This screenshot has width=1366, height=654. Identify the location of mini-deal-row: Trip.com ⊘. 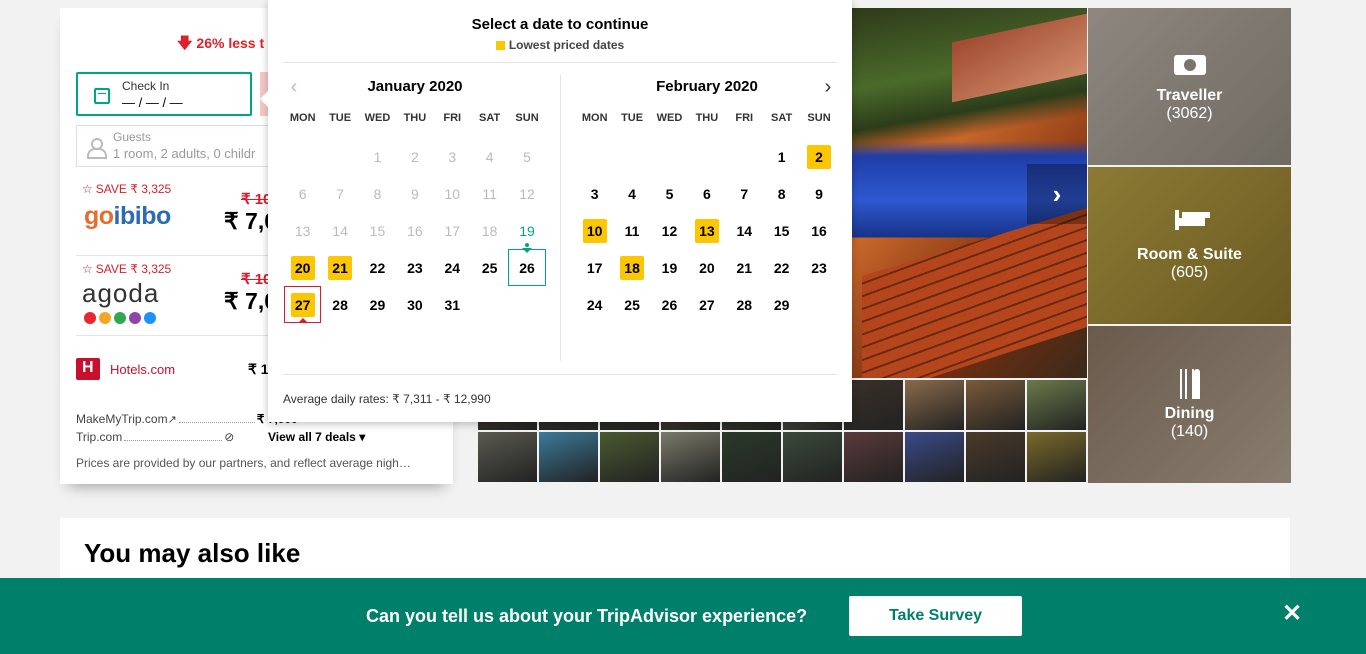
(187, 439).